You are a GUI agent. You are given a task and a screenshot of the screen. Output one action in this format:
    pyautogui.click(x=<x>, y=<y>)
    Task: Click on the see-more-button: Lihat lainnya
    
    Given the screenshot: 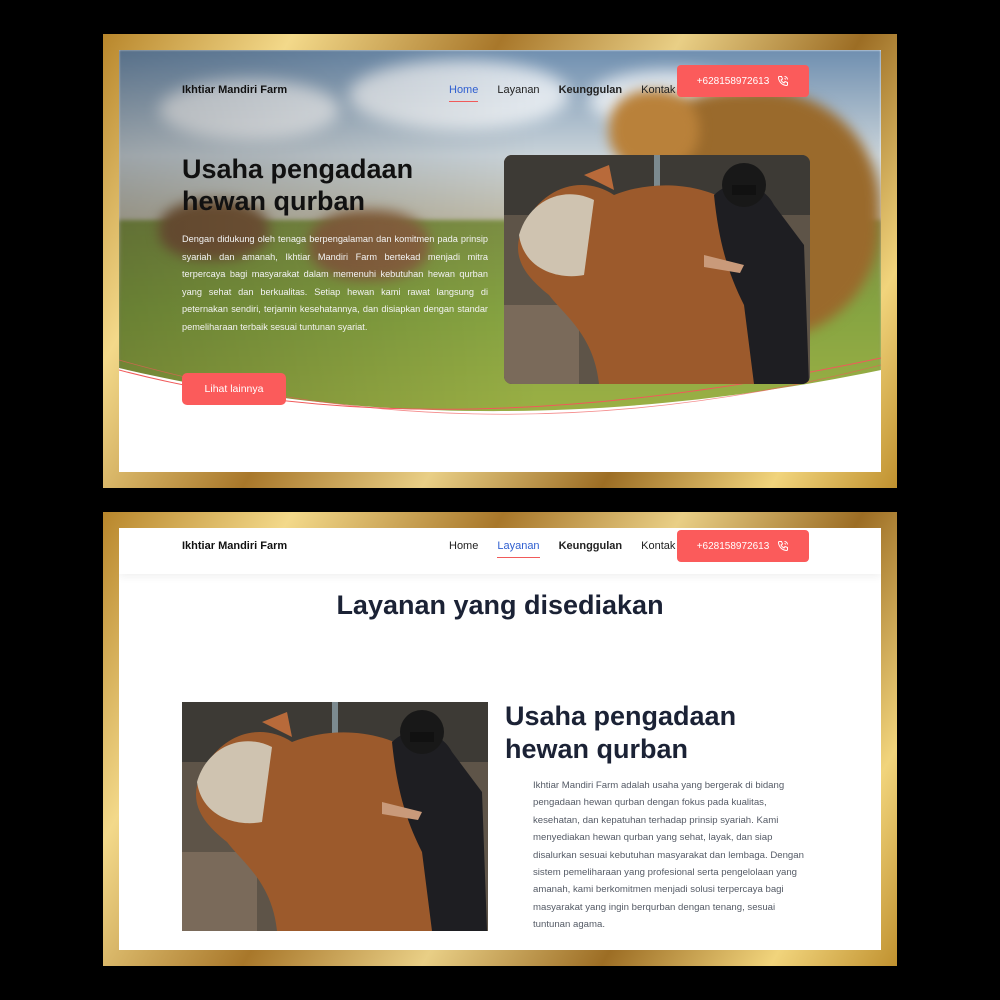 What is the action you would take?
    pyautogui.click(x=234, y=389)
    